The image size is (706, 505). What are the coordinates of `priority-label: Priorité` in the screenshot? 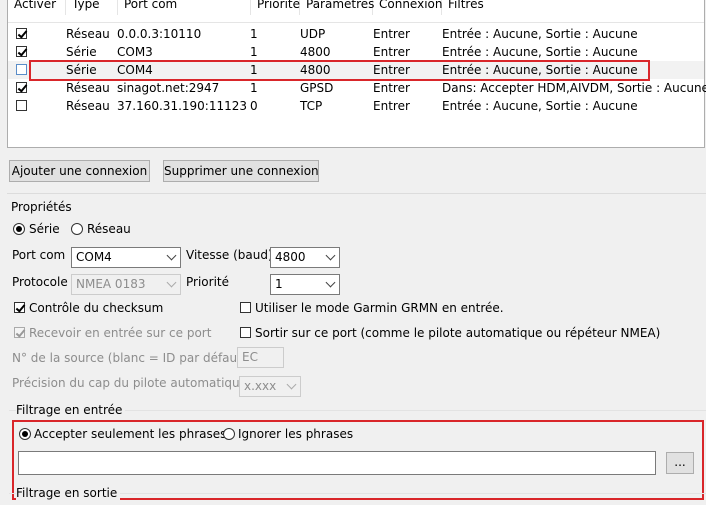 It's located at (207, 282).